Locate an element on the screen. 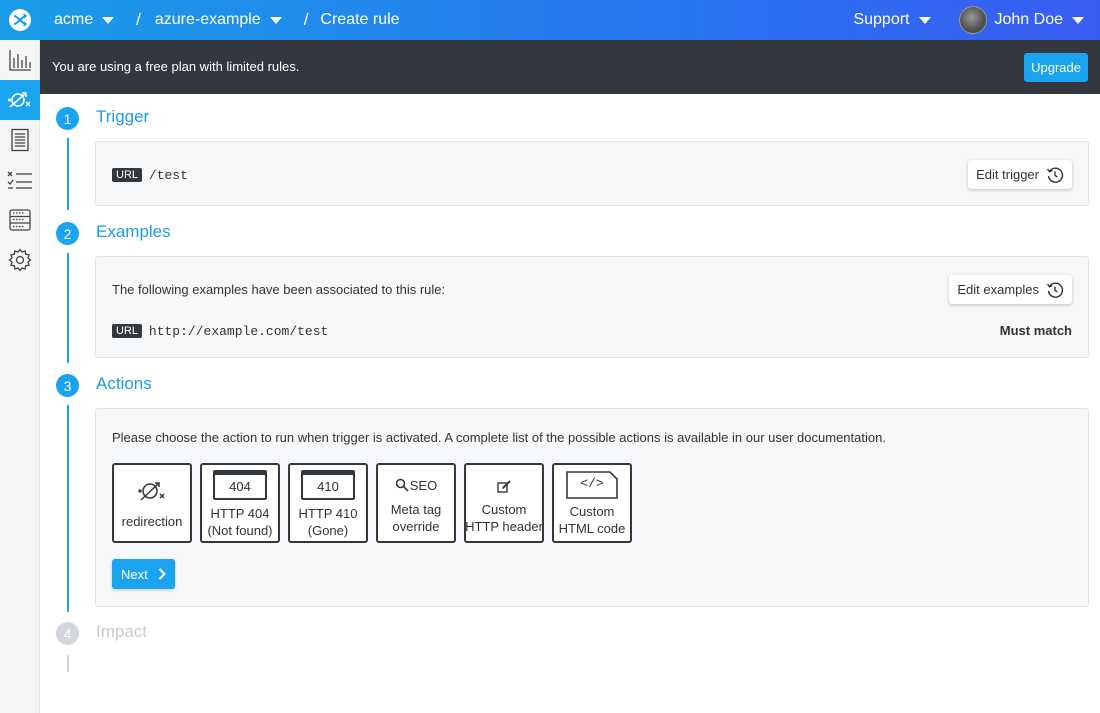 The image size is (1100, 713). example-row: URL http://example.com/test is located at coordinates (220, 330).